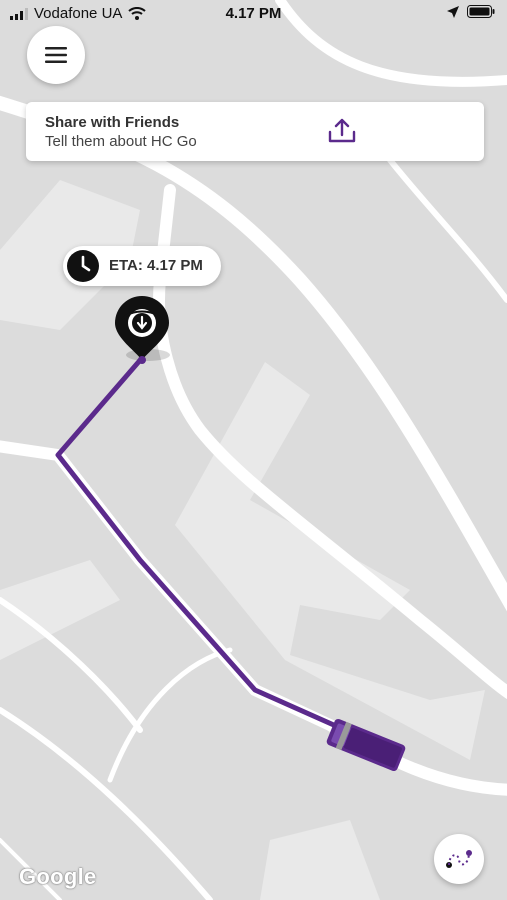 The image size is (507, 900). I want to click on route-overview-button, so click(459, 859).